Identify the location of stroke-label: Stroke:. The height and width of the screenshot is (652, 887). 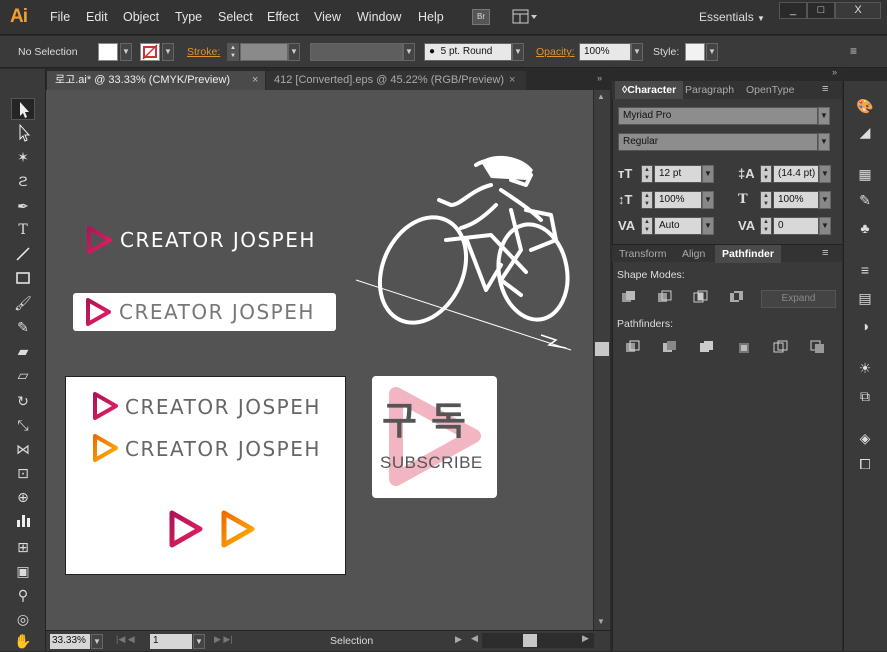
(203, 52).